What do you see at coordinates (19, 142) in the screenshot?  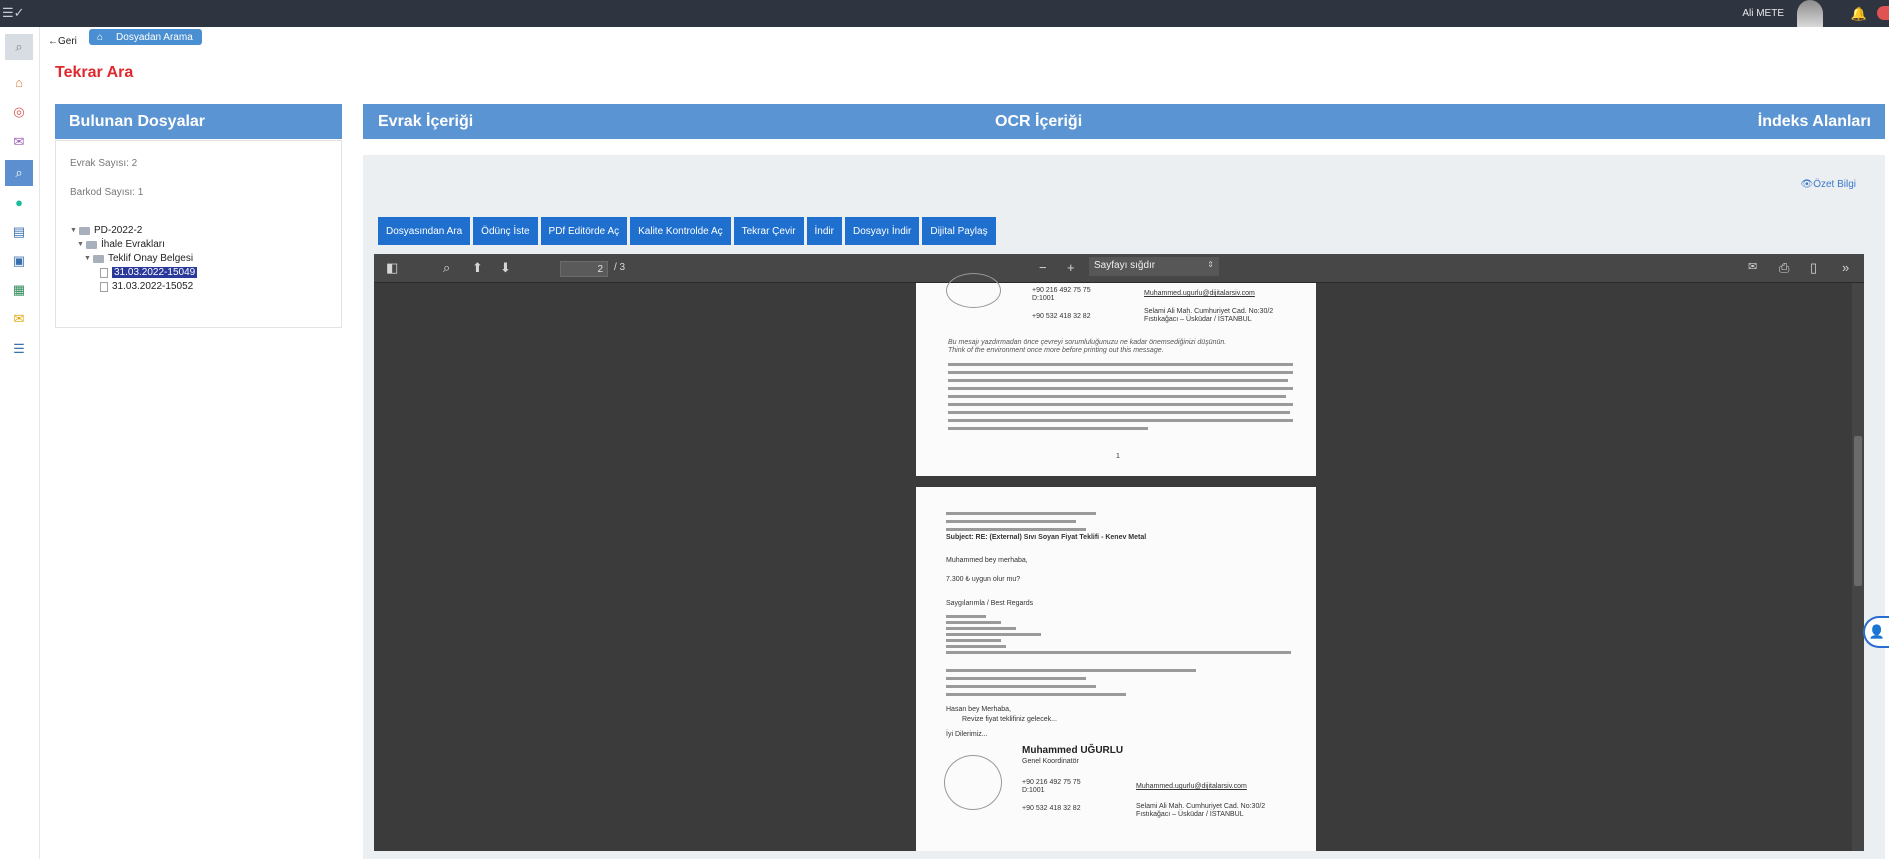 I see `inbox-icon: ✉` at bounding box center [19, 142].